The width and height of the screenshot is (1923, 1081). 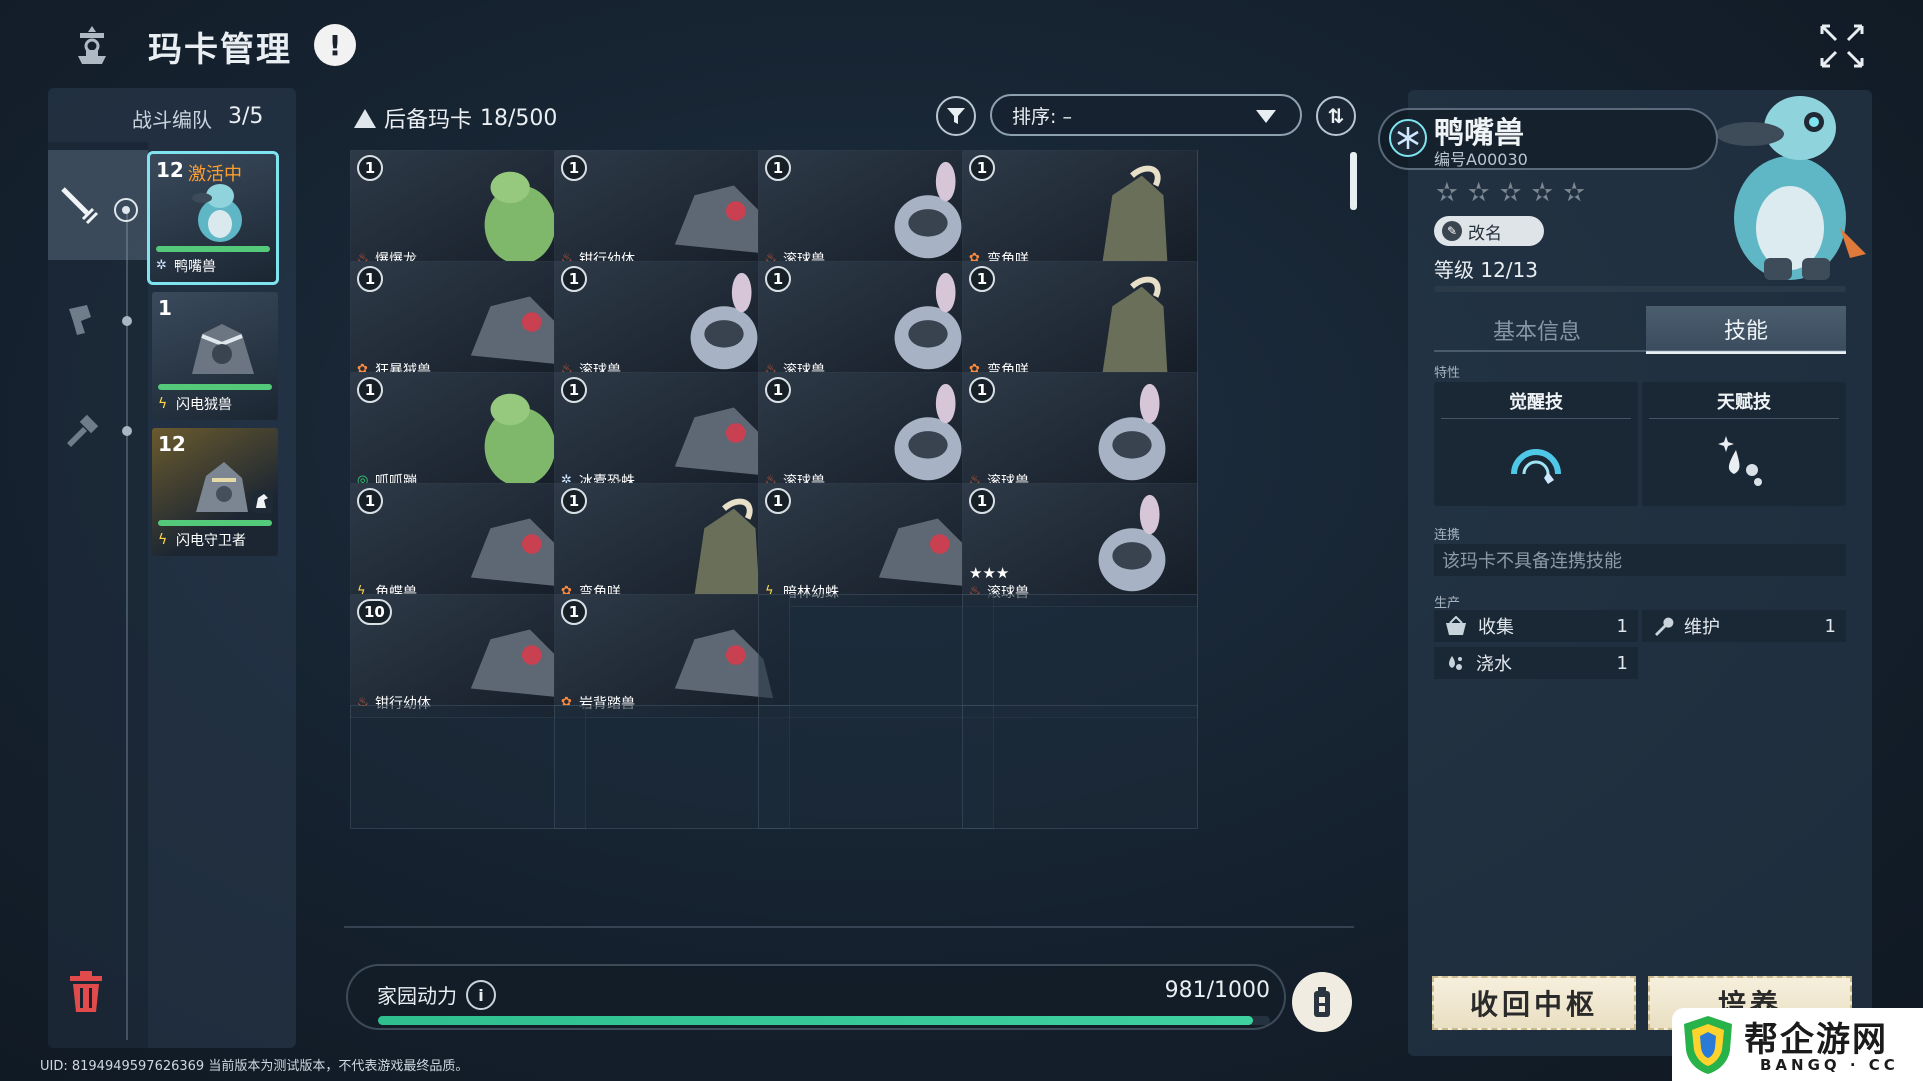 I want to click on maka-card: 1 ◎ 呱呱蹦, so click(x=468, y=434).